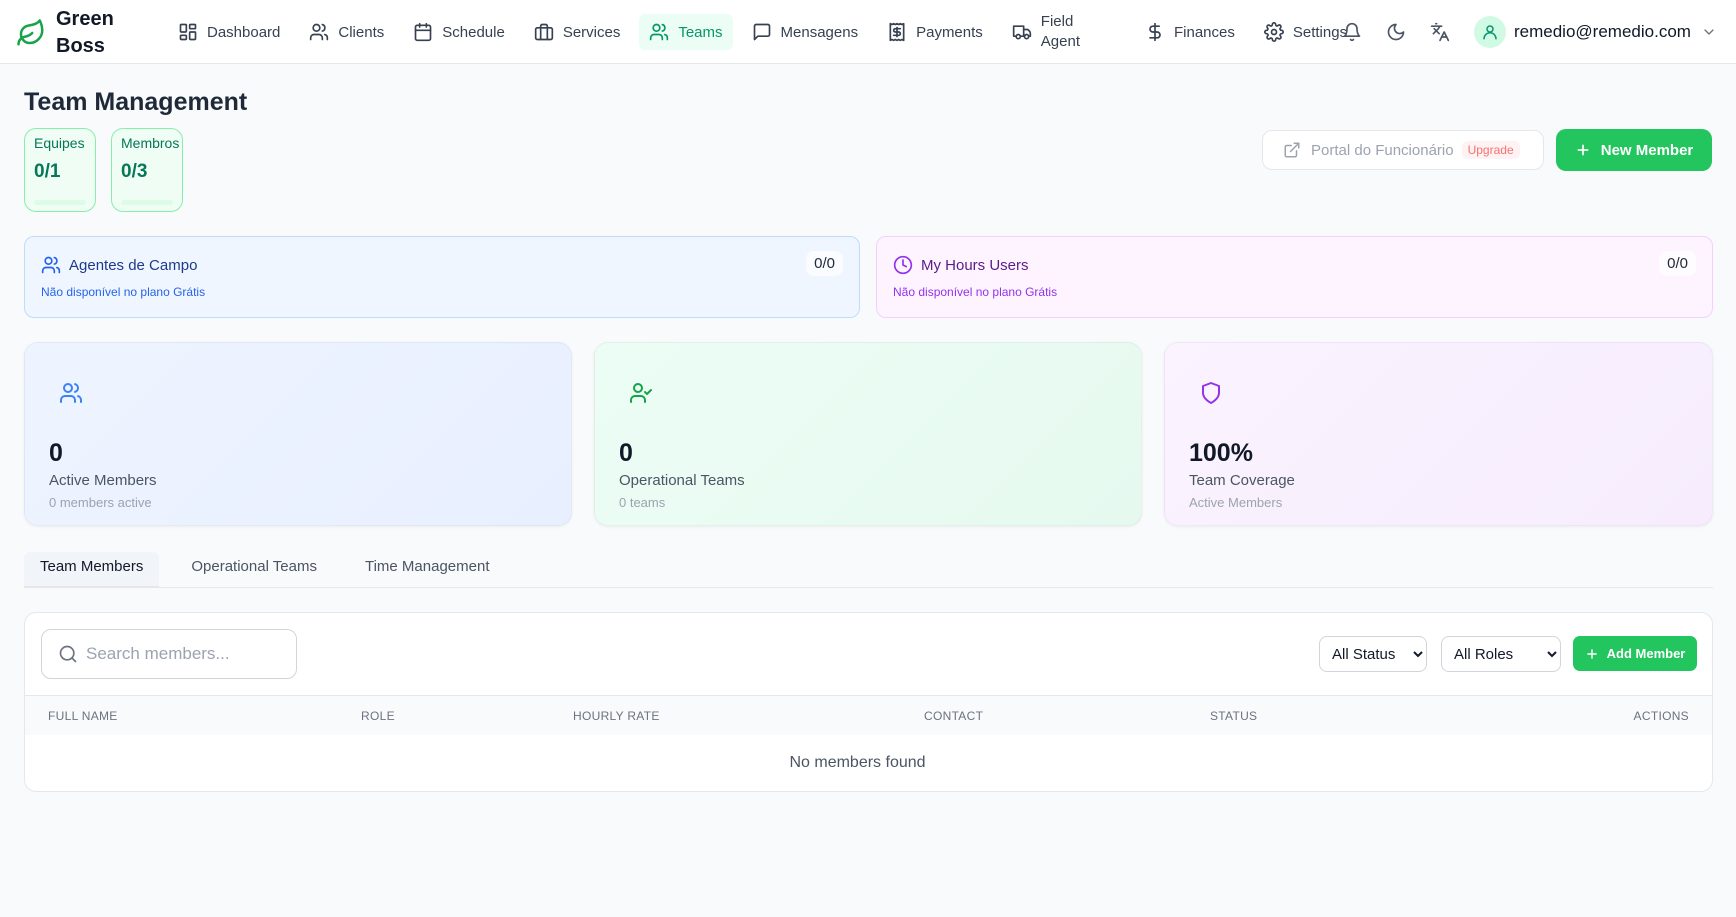 This screenshot has width=1736, height=917. I want to click on tab-operational-teams: Operational Teams, so click(254, 570).